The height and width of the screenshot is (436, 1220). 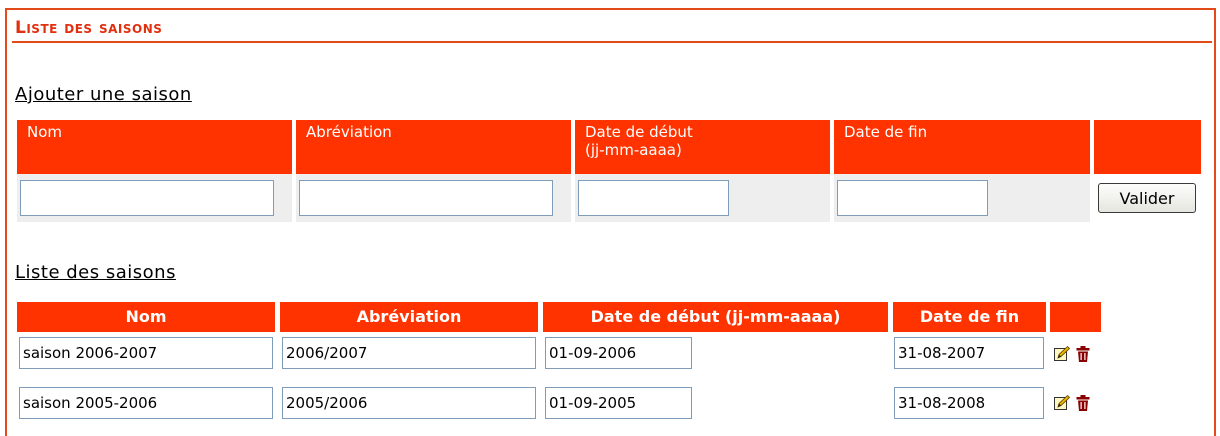 I want to click on list-header-abreviation: Abréviation, so click(x=409, y=317).